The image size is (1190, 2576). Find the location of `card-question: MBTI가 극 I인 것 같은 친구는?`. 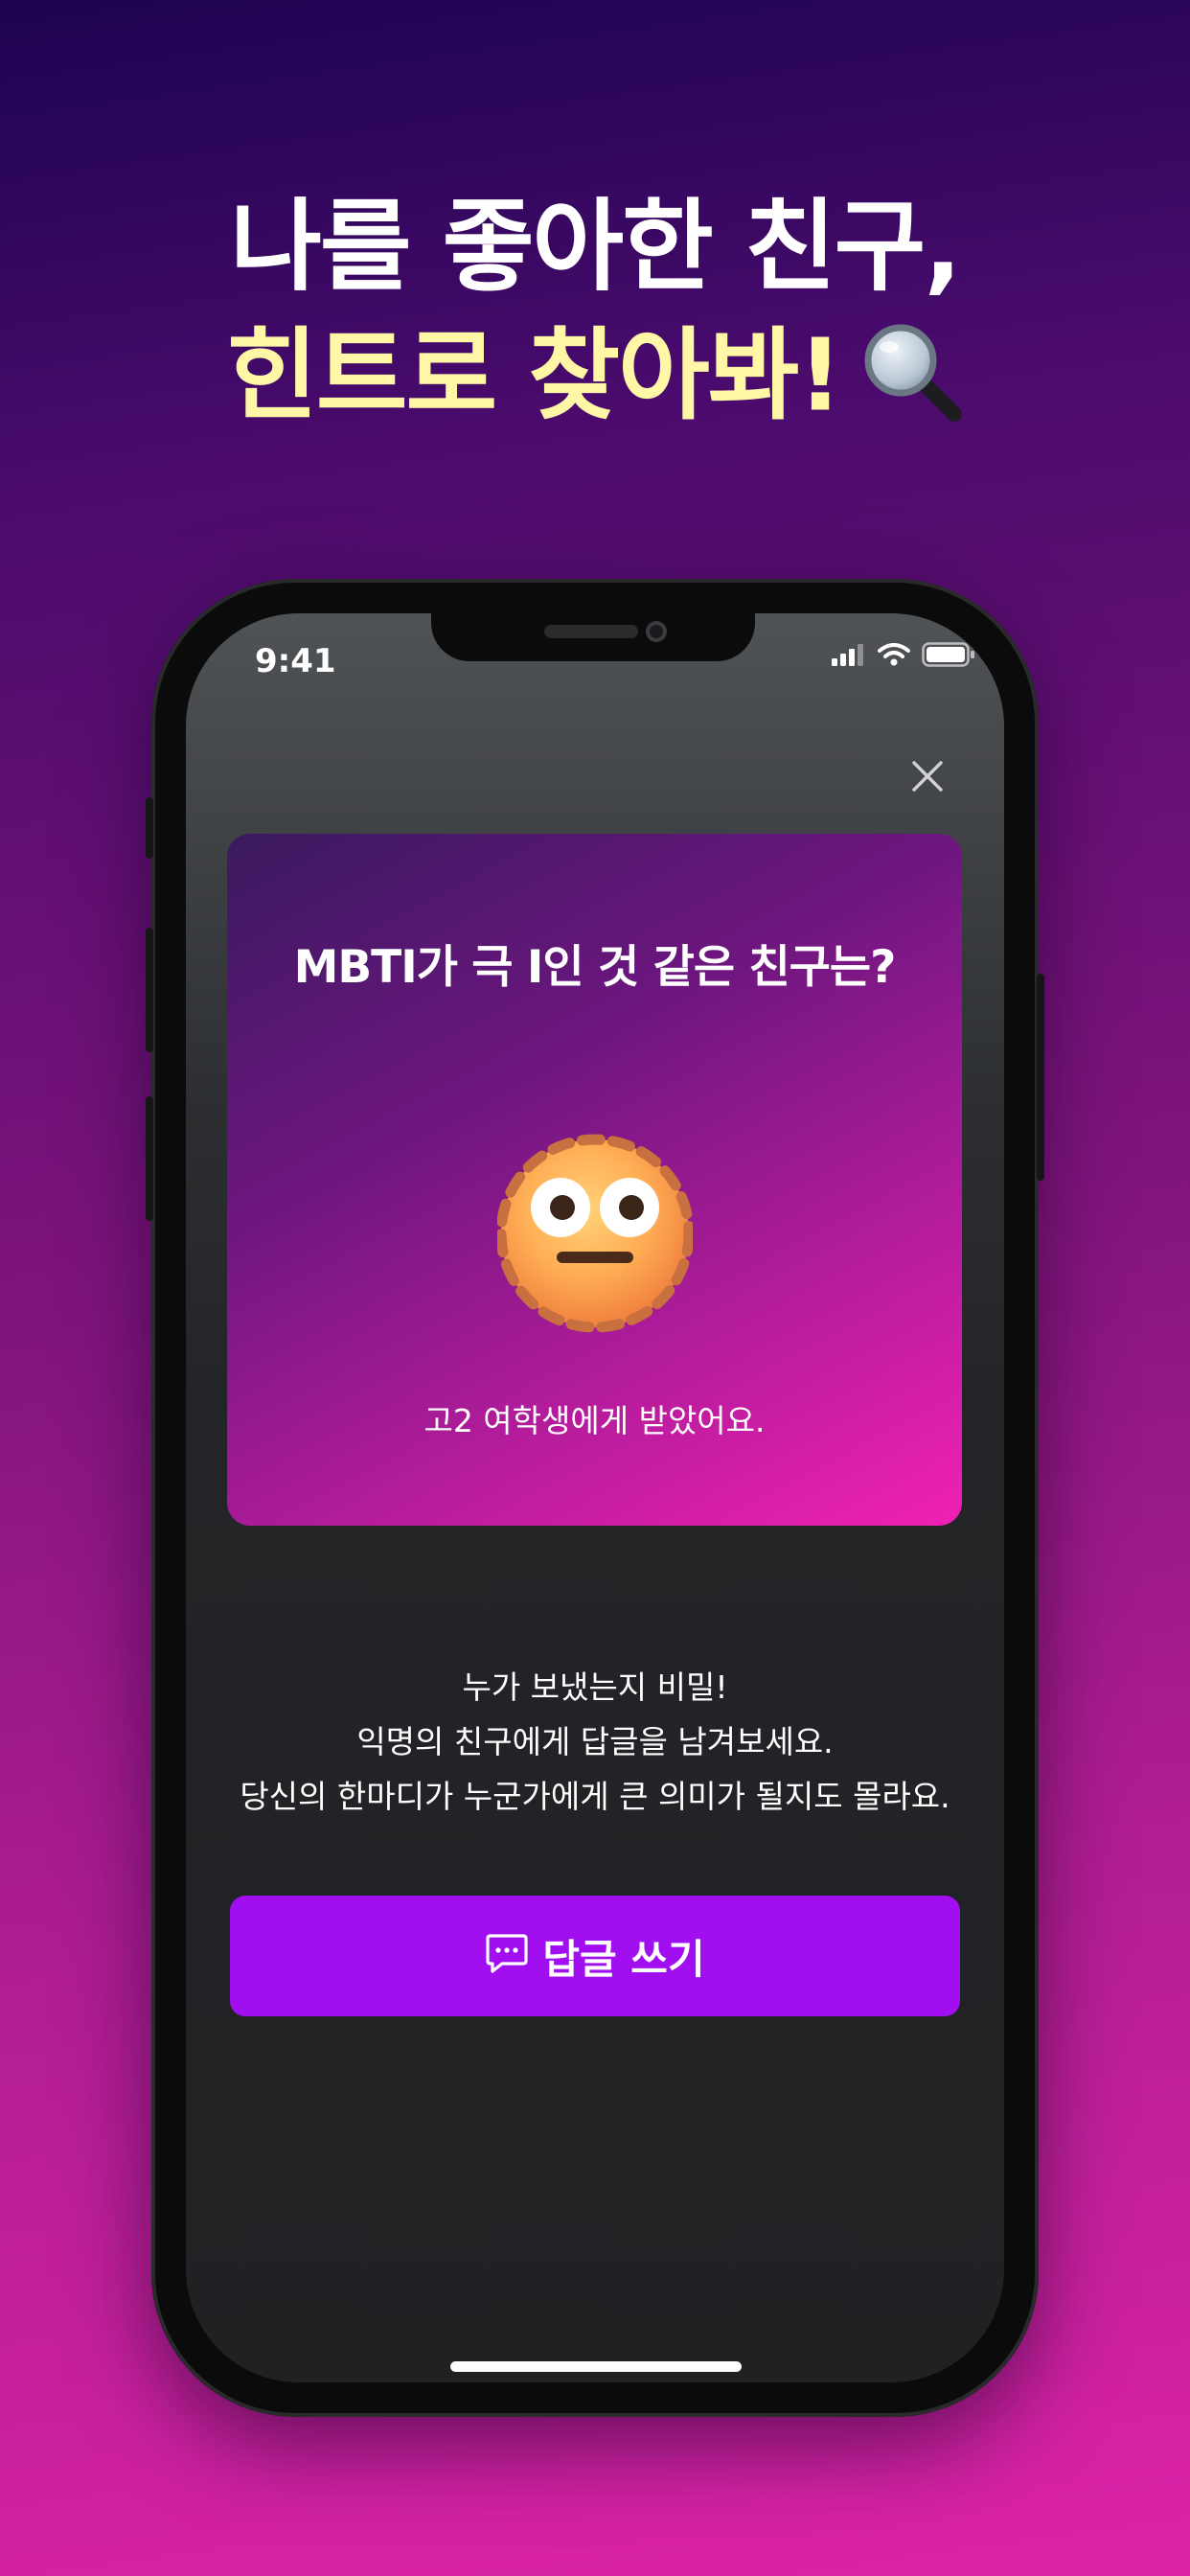

card-question: MBTI가 극 I인 것 같은 친구는? is located at coordinates (595, 968).